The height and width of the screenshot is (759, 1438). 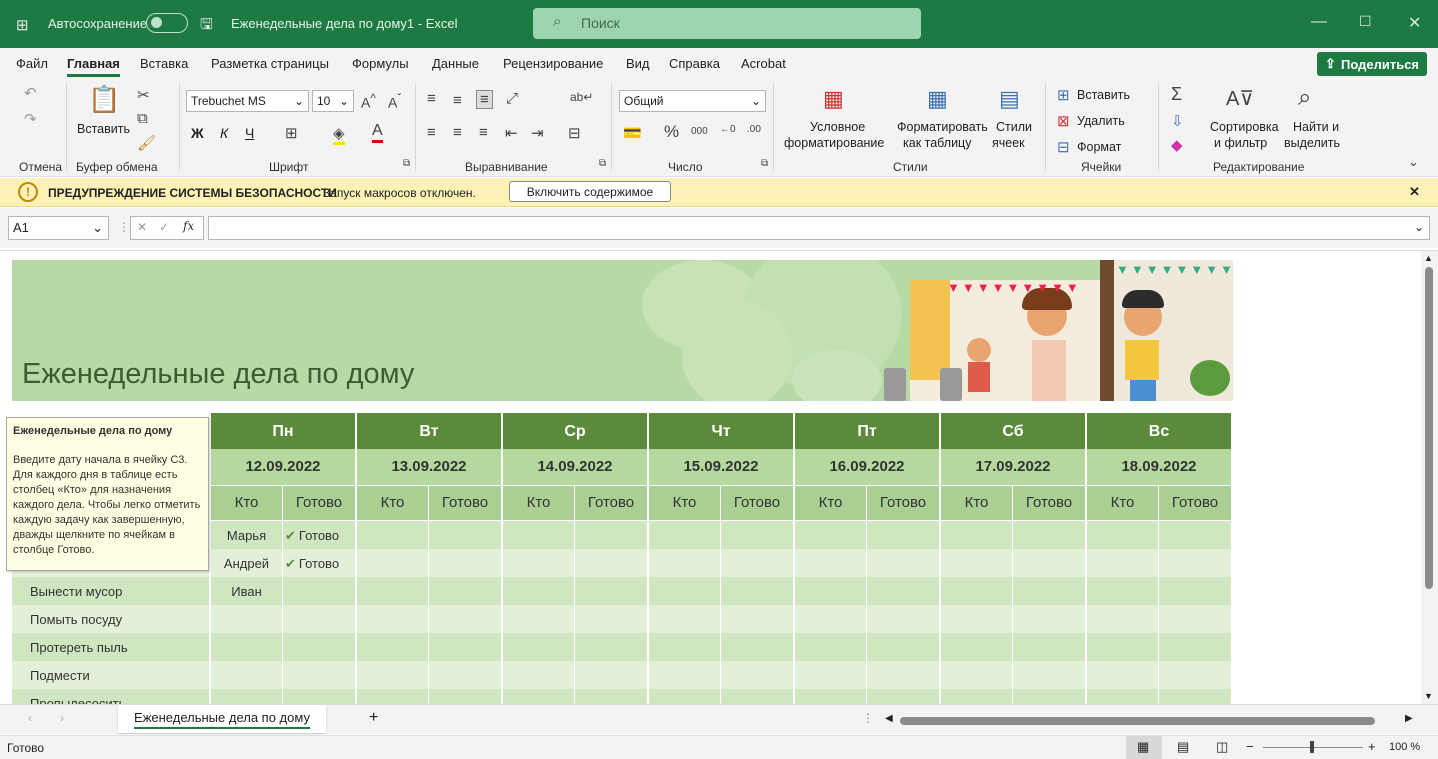 I want to click on scroll-left-icon: ◀, so click(x=889, y=718).